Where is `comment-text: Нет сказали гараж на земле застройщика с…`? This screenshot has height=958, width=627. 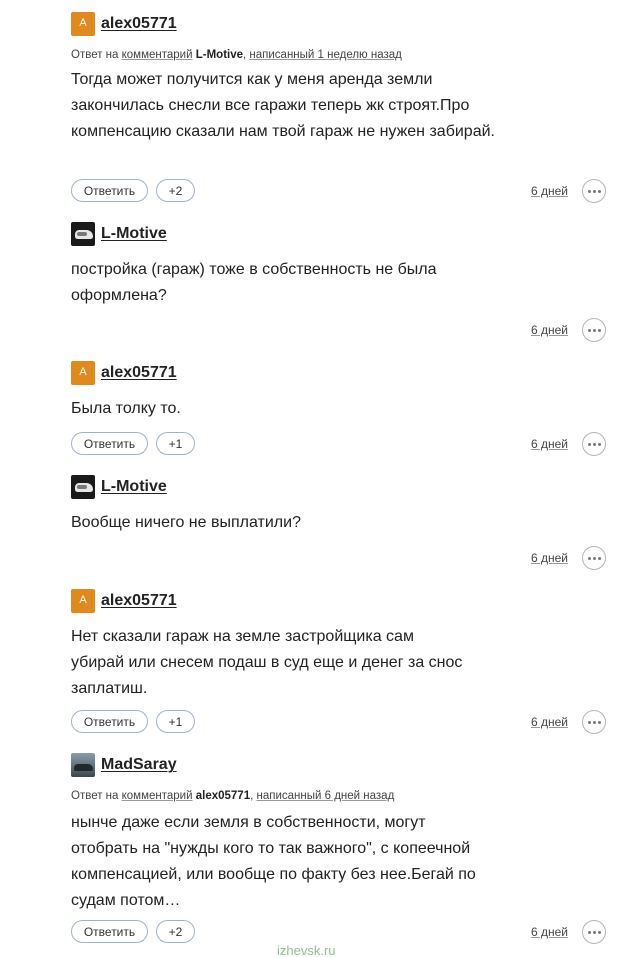
comment-text: Нет сказали гараж на земле застройщика с… is located at coordinates (267, 662).